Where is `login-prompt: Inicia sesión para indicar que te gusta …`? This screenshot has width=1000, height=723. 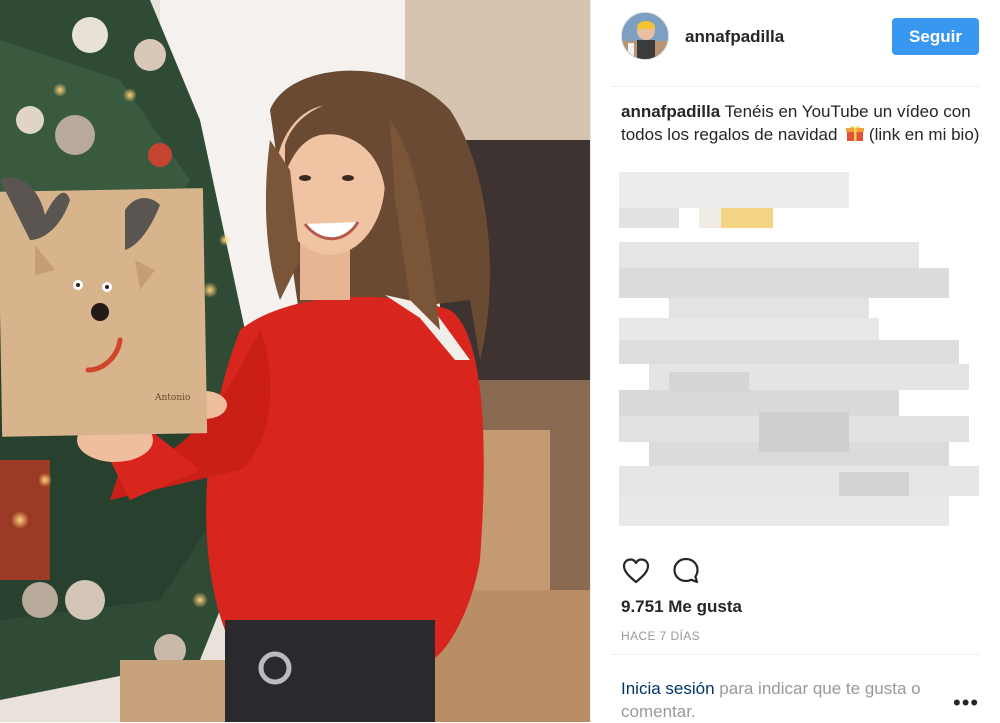 login-prompt: Inicia sesión para indicar que te gusta … is located at coordinates (786, 700).